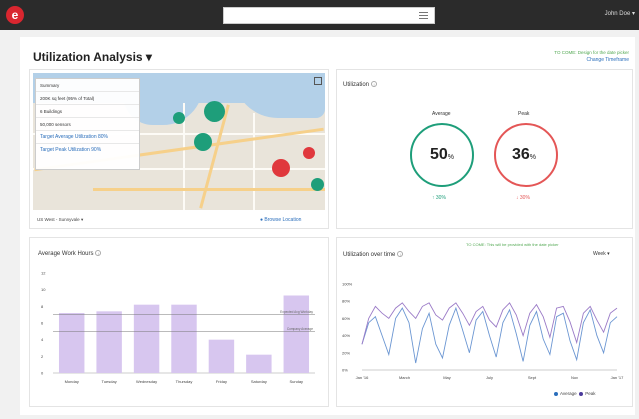  Describe the element at coordinates (556, 393) in the screenshot. I see `average-dot` at that location.